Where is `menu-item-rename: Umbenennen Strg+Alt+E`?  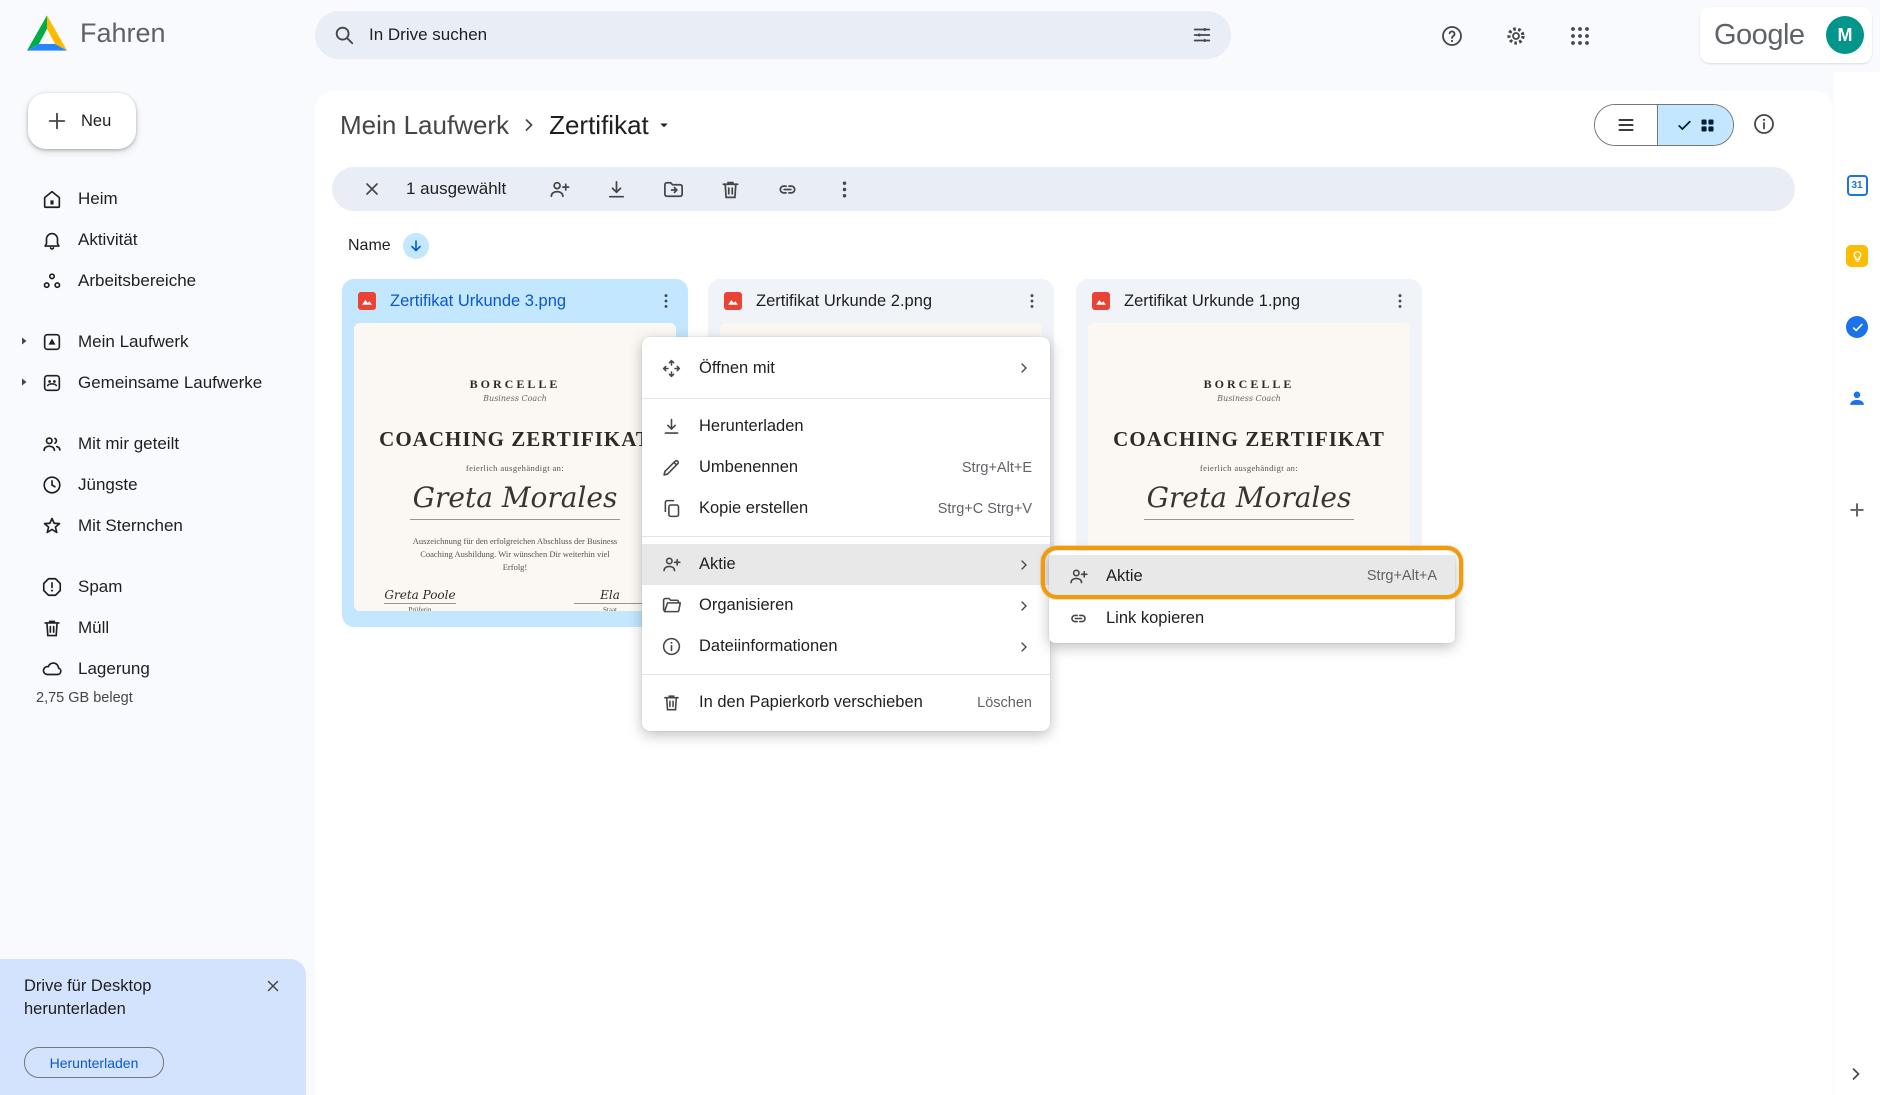 menu-item-rename: Umbenennen Strg+Alt+E is located at coordinates (846, 467).